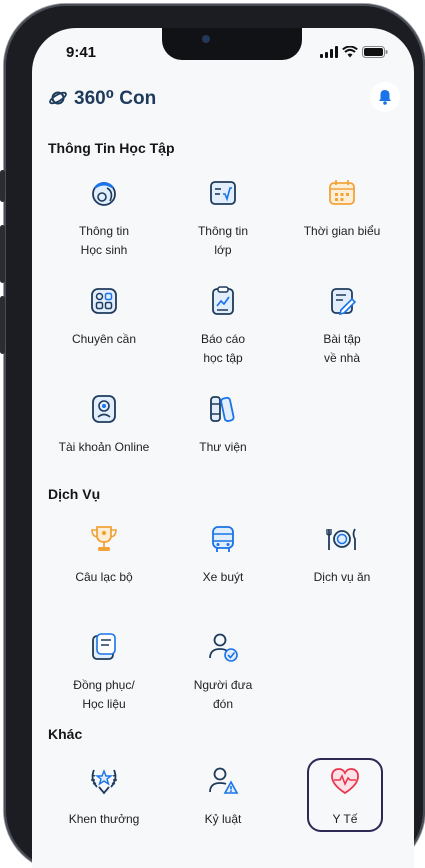  Describe the element at coordinates (342, 577) in the screenshot. I see `menu-item-label: Dịch vụ ăn` at that location.